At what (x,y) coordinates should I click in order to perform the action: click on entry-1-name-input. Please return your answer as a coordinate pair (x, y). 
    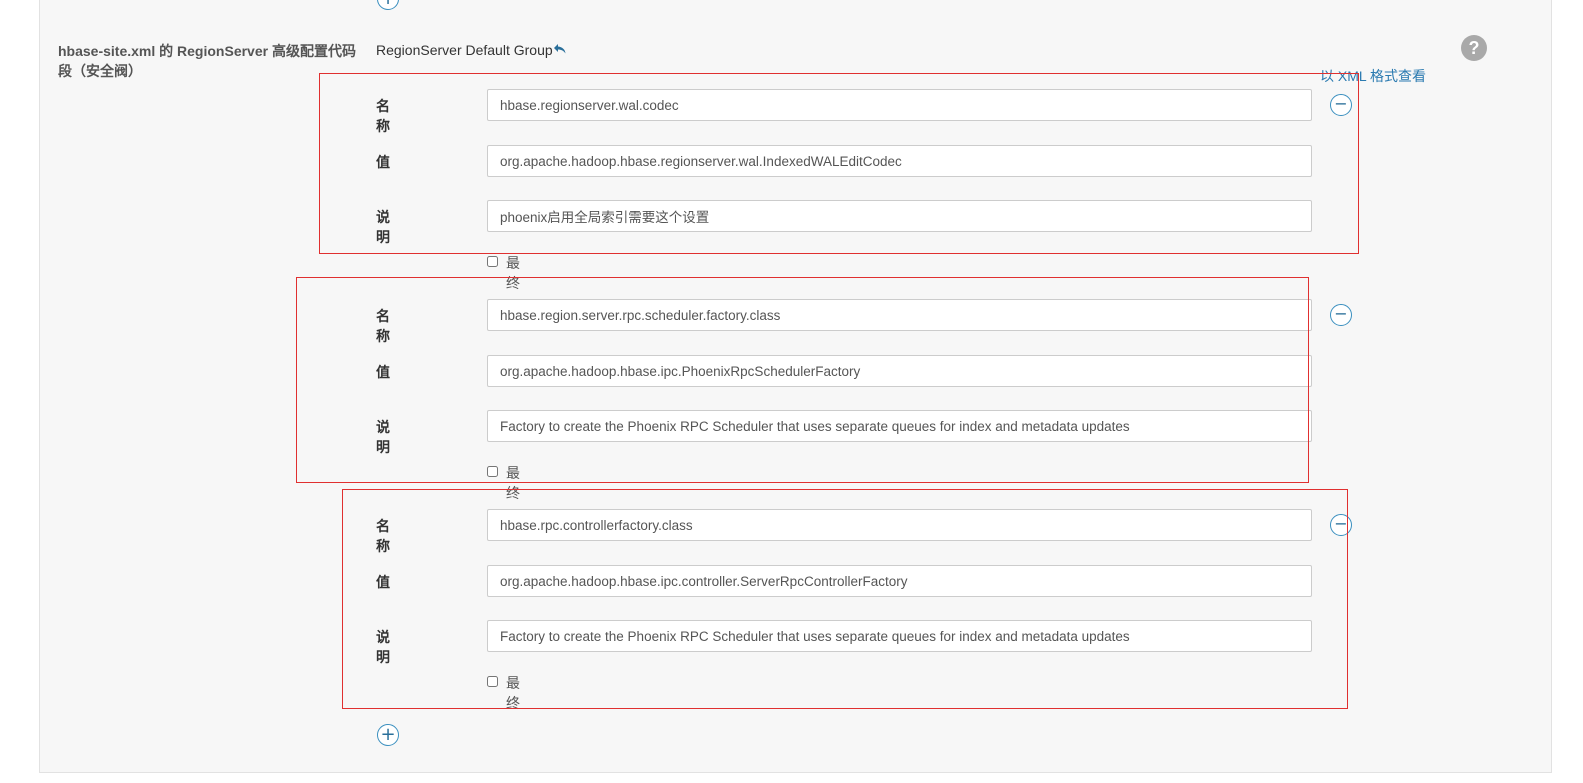
    Looking at the image, I should click on (899, 105).